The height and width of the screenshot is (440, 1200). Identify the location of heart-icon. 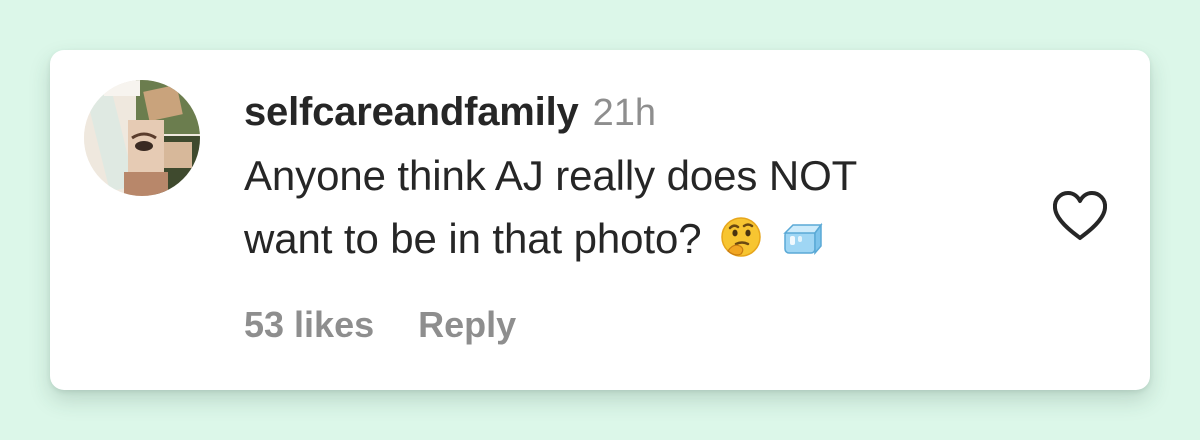
(1080, 215).